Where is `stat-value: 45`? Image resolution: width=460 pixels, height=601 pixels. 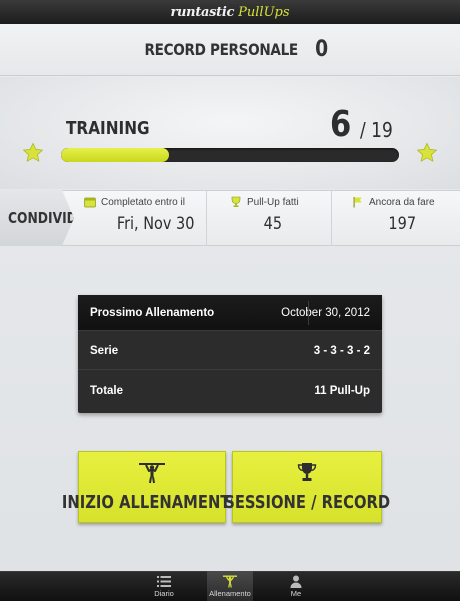
stat-value: 45 is located at coordinates (273, 224).